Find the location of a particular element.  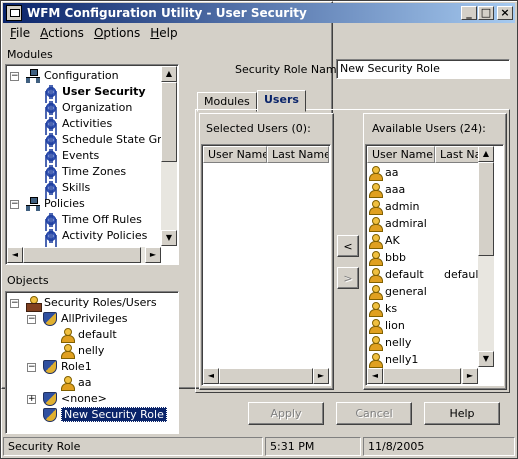

object-item: − AllPrivileges is located at coordinates (77, 319).